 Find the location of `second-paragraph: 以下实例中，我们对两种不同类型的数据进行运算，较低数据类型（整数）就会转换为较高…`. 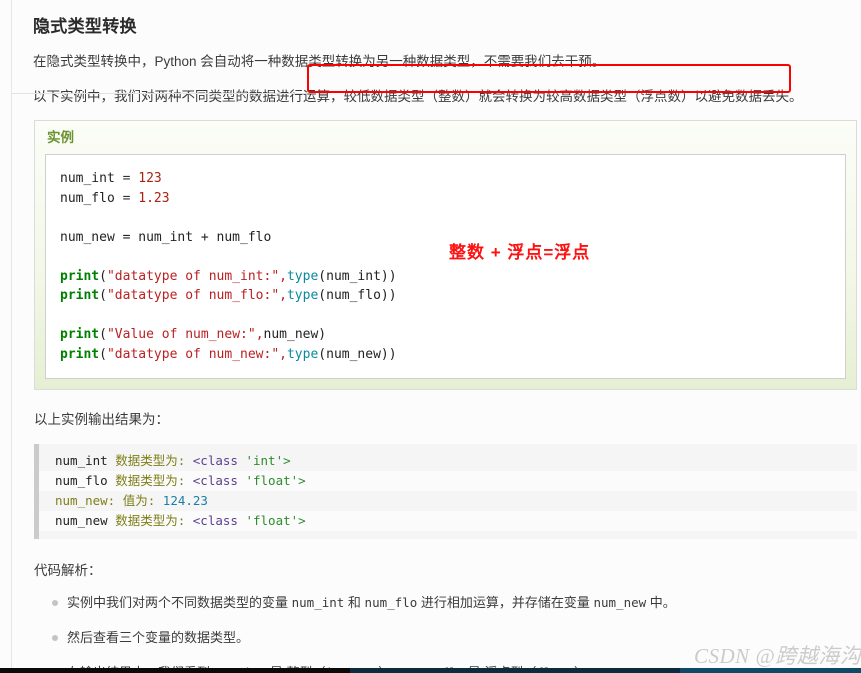

second-paragraph: 以下实例中，我们对两种不同类型的数据进行运算，较低数据类型（整数）就会转换为较高… is located at coordinates (434, 90).